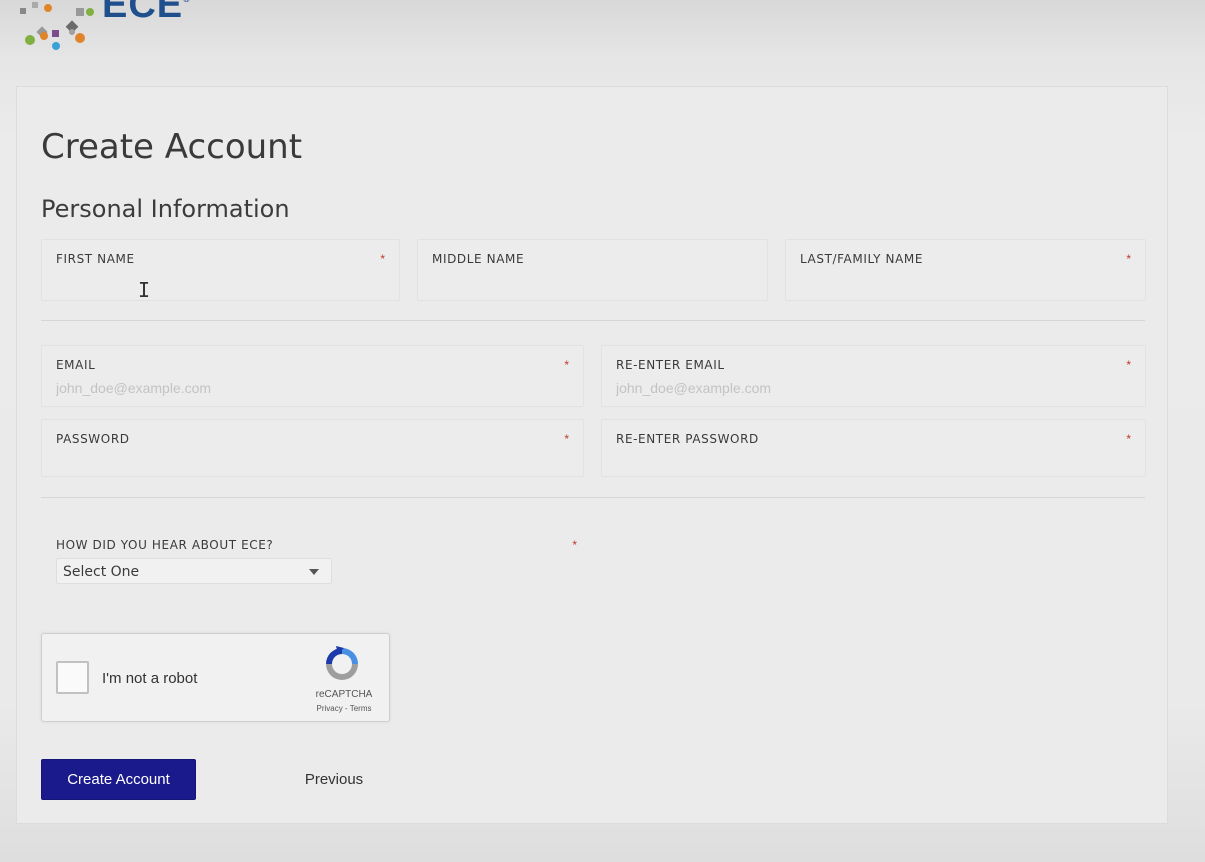 This screenshot has height=862, width=1205. What do you see at coordinates (312, 388) in the screenshot?
I see `email-input` at bounding box center [312, 388].